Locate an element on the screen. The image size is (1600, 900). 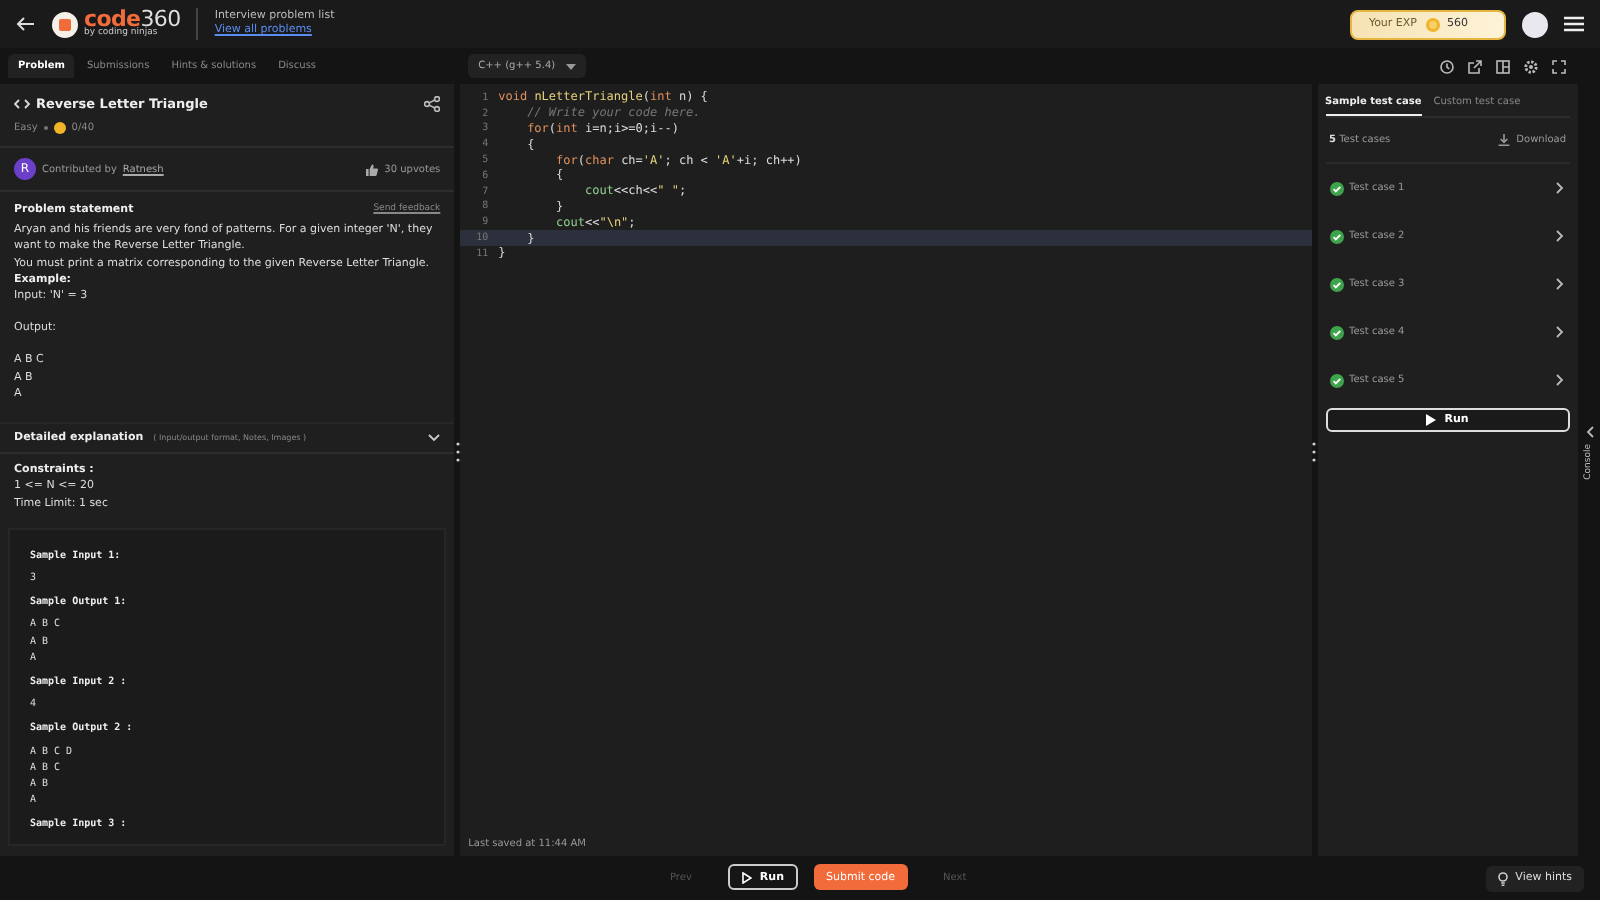
avatar is located at coordinates (1535, 24).